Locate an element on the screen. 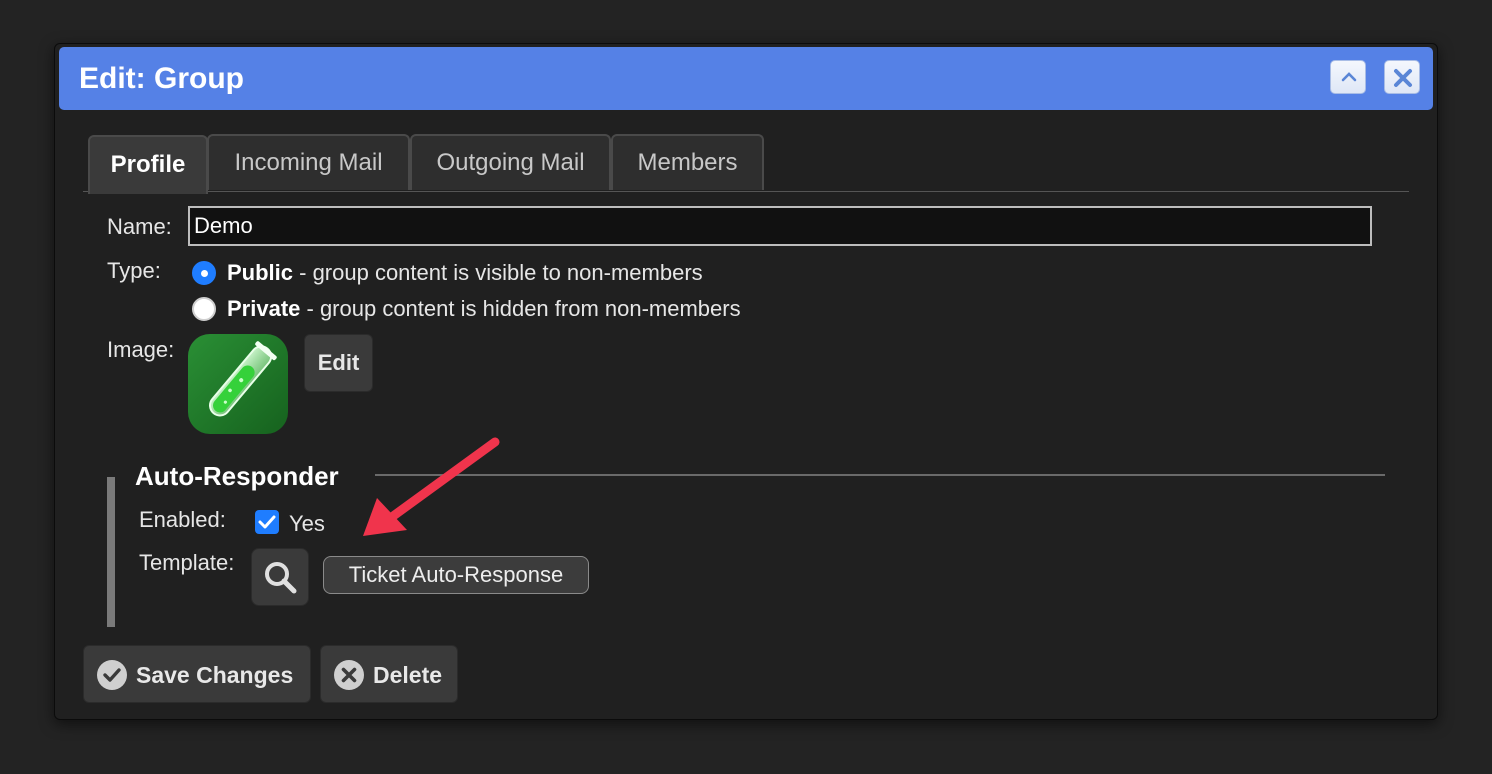  collapse-button is located at coordinates (1348, 77).